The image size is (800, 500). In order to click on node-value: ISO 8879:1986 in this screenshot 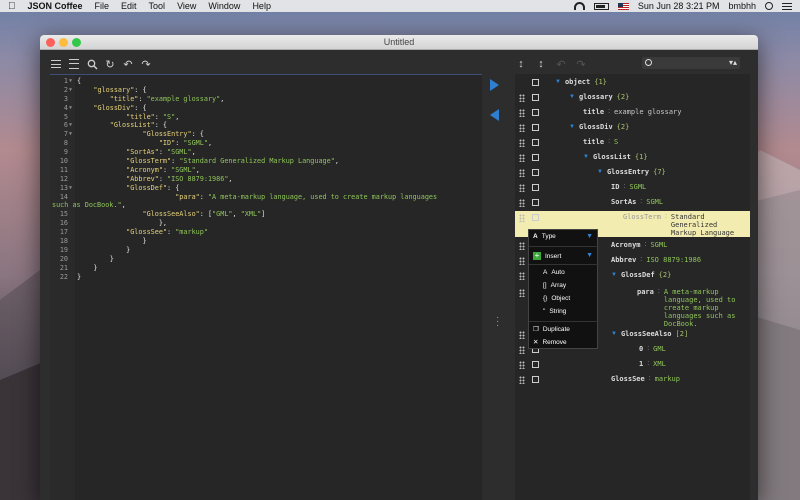, I will do `click(673, 260)`.